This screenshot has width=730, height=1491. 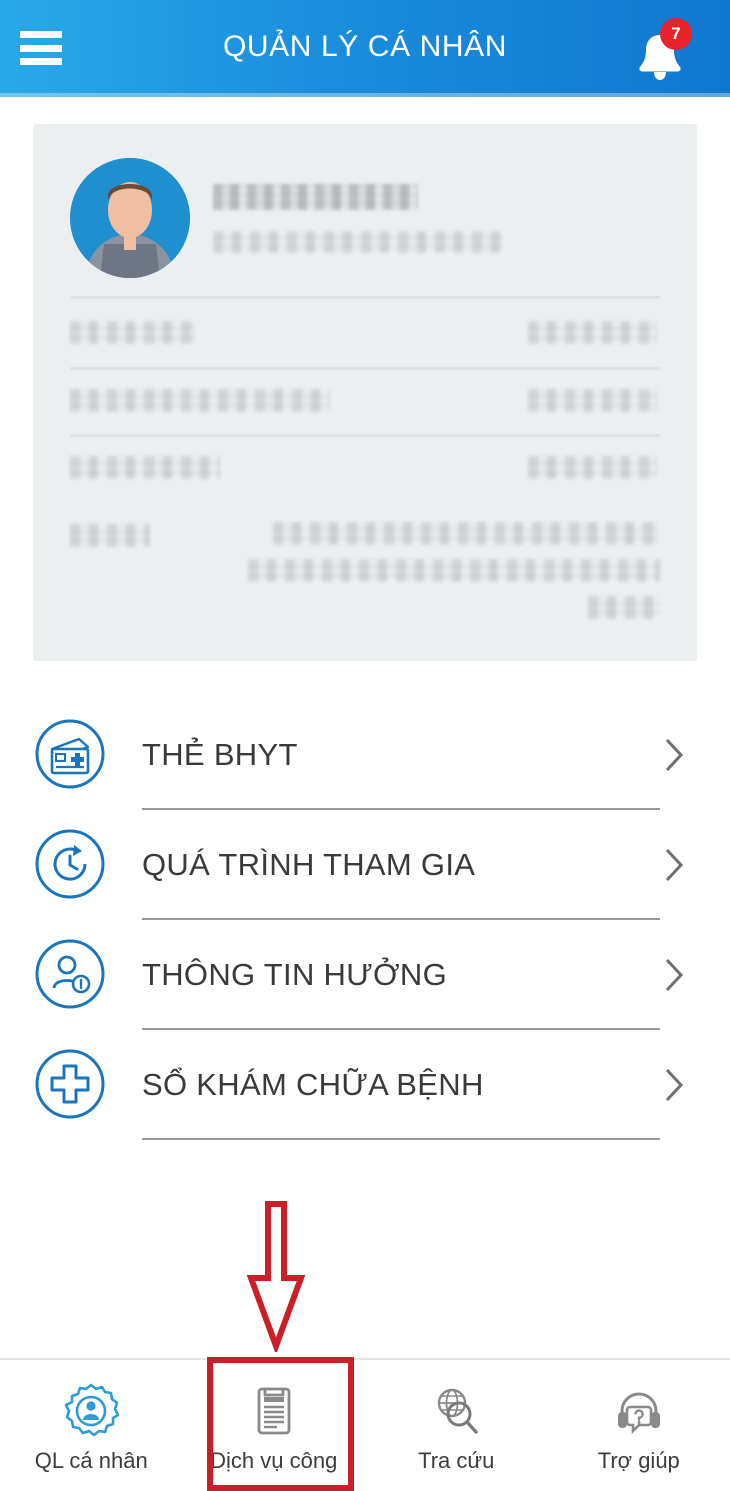 I want to click on header-underline, so click(x=365, y=95).